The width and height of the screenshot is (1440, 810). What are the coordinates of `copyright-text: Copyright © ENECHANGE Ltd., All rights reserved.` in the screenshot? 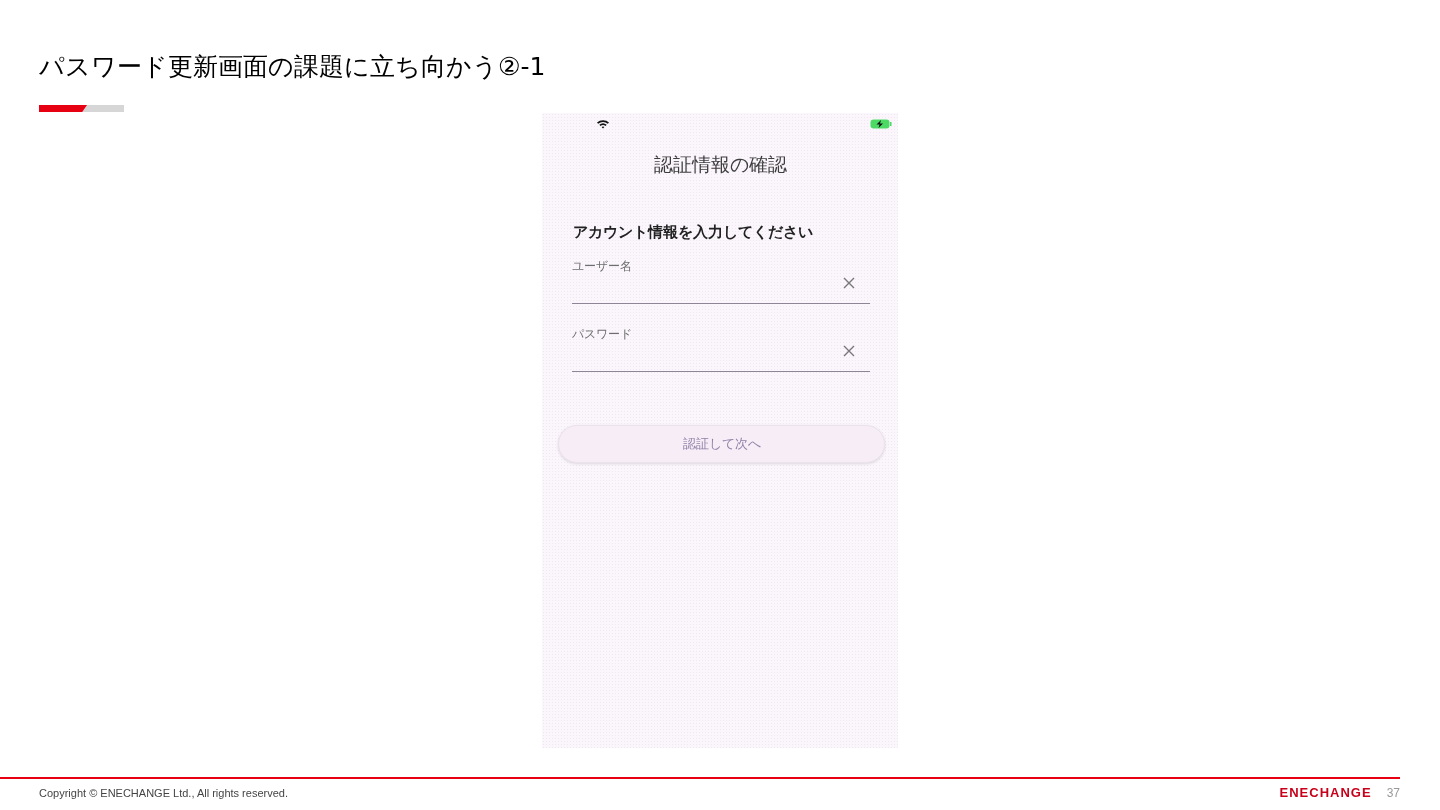 It's located at (164, 792).